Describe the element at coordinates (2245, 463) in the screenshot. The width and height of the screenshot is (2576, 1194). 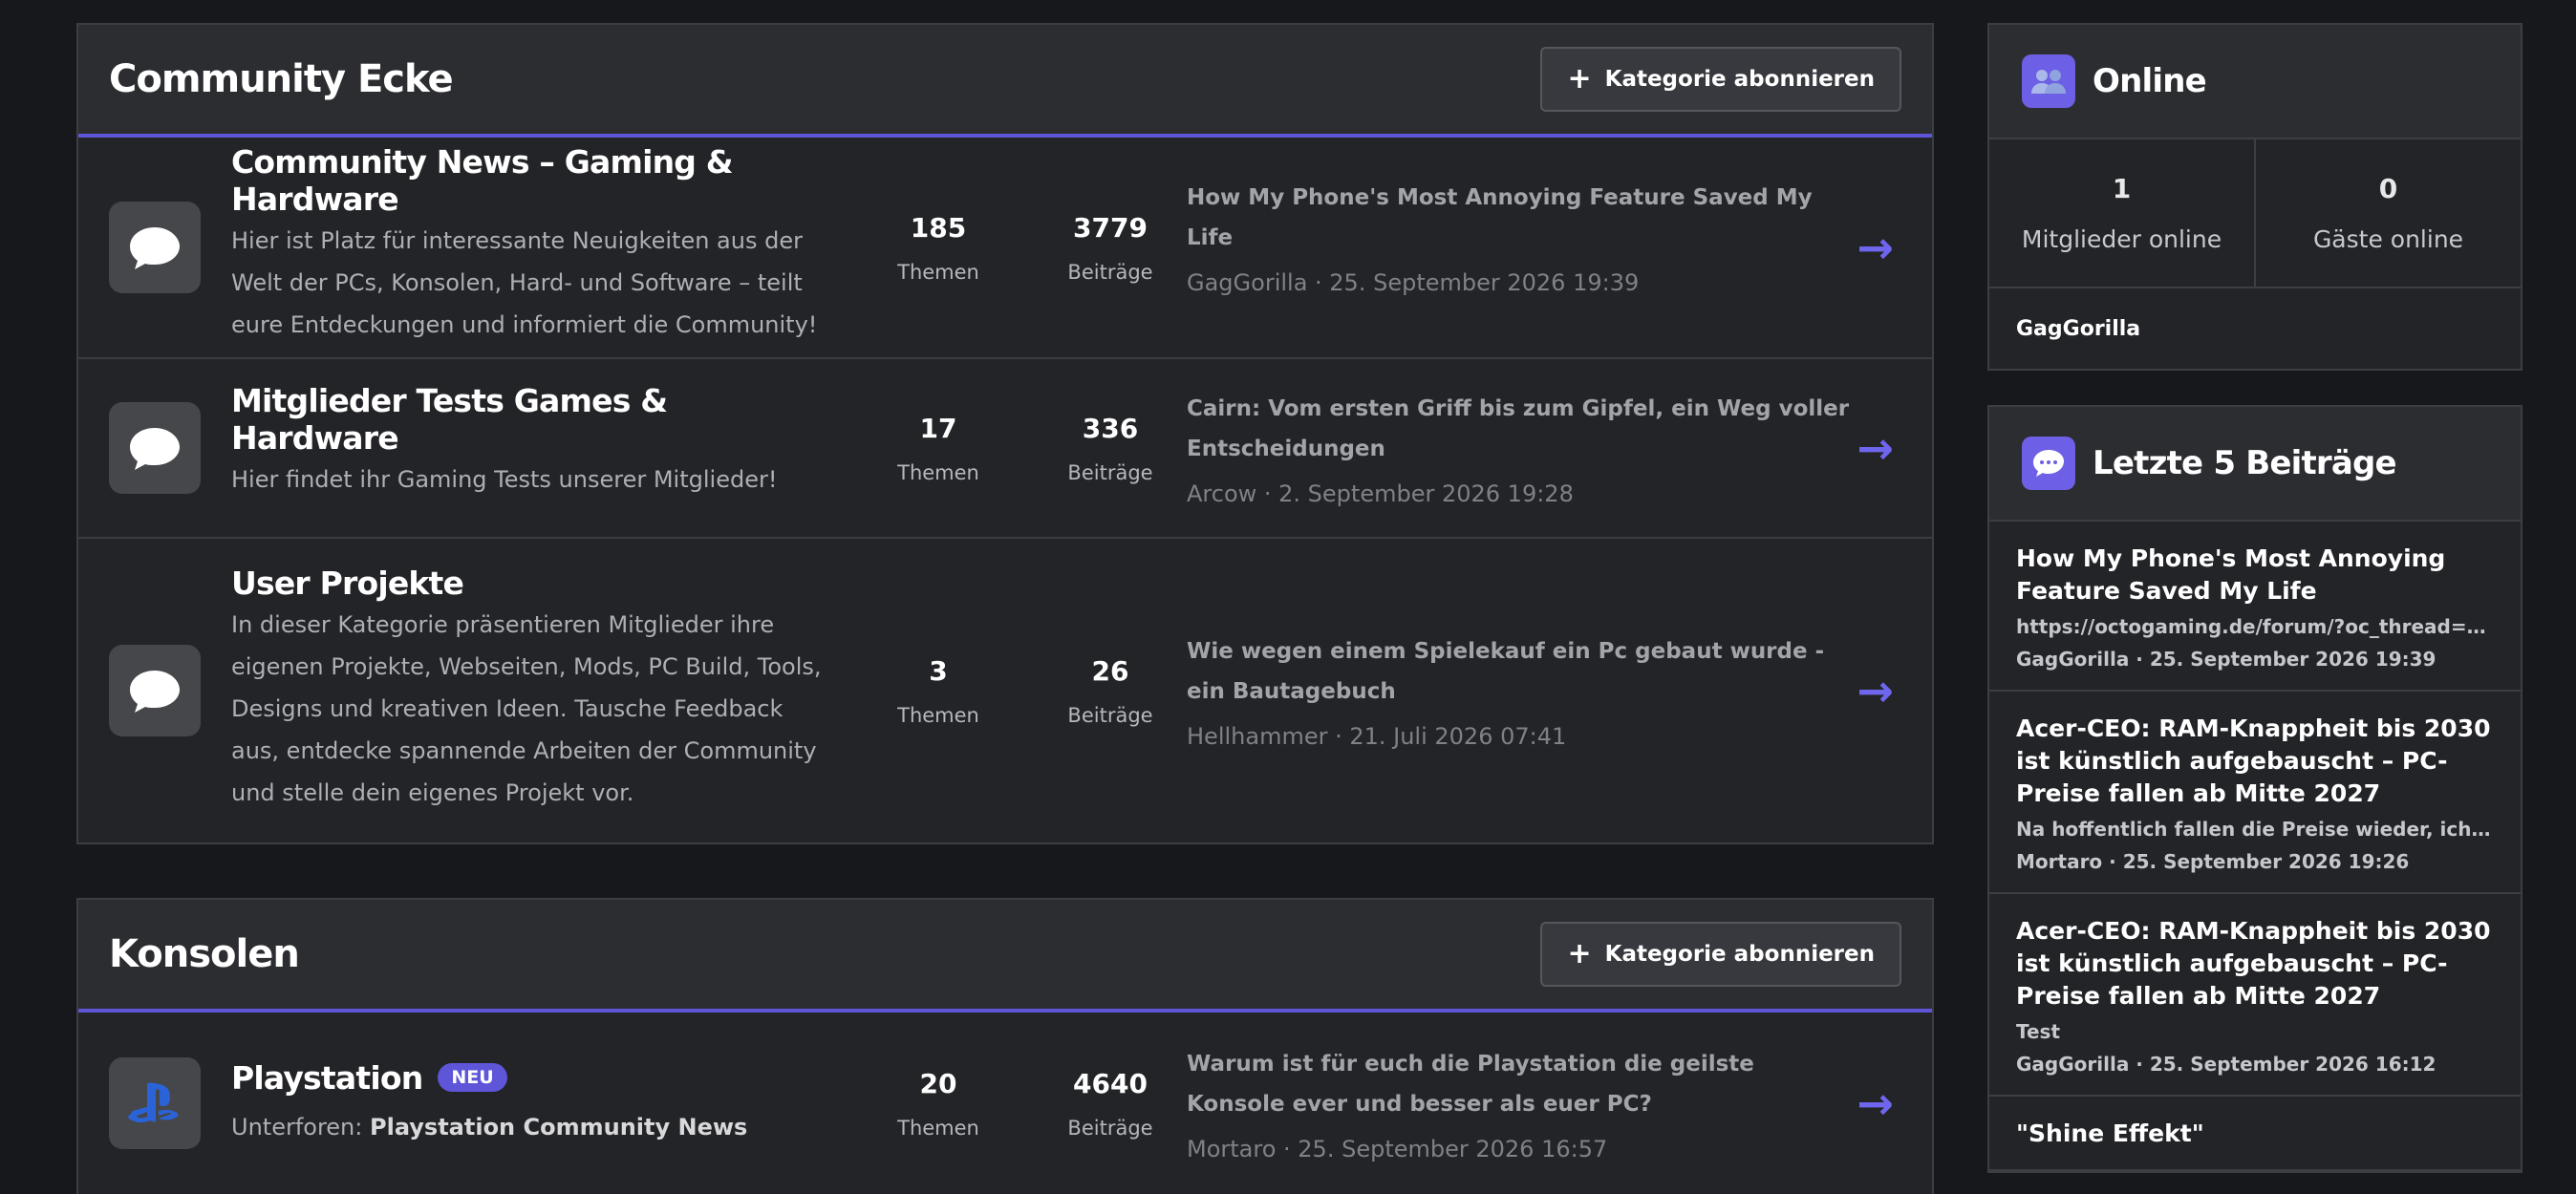
I see `widget-title: Letzte 5 Beiträge` at that location.